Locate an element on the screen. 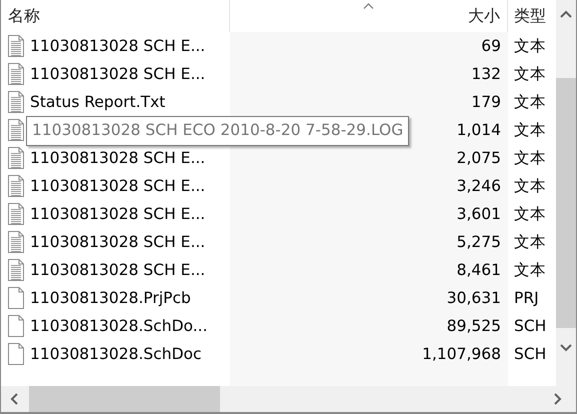 The width and height of the screenshot is (577, 414). file-name: 11030813028.SchDoc is located at coordinates (116, 354).